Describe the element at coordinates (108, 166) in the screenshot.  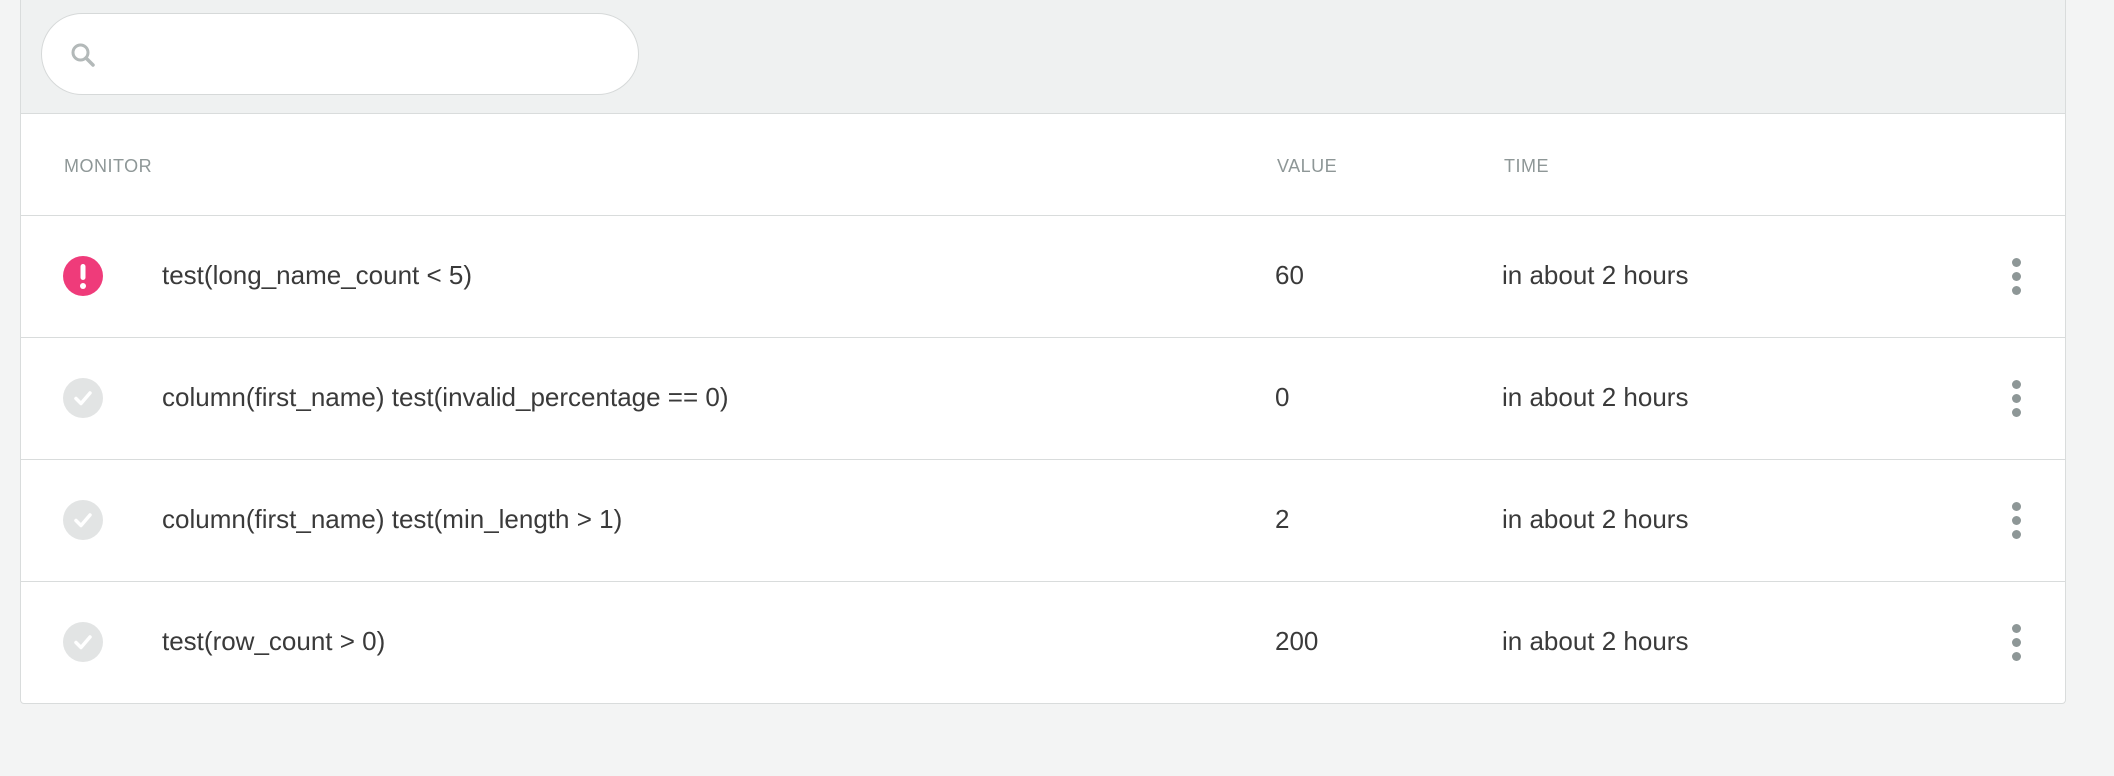
I see `column-header-monitor: MONITOR` at that location.